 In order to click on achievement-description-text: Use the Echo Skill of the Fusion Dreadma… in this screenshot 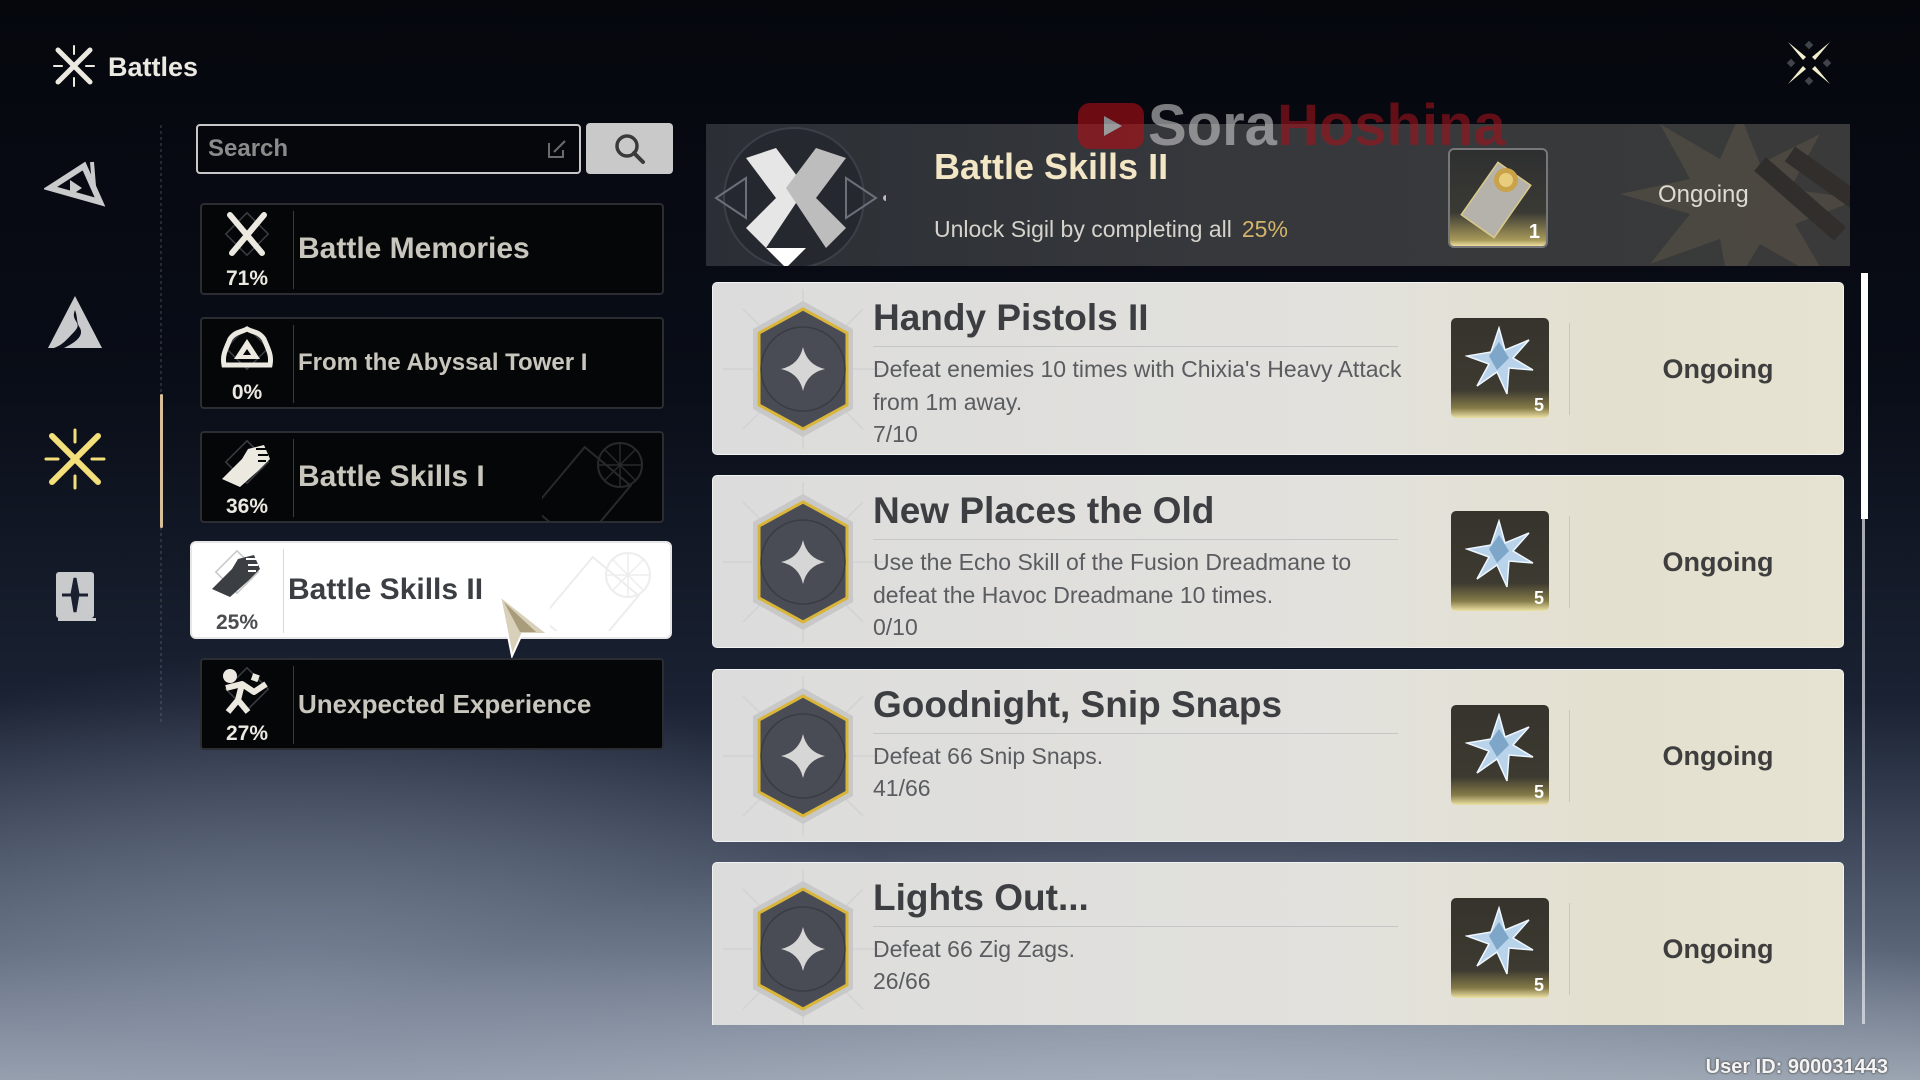, I will do `click(1112, 578)`.